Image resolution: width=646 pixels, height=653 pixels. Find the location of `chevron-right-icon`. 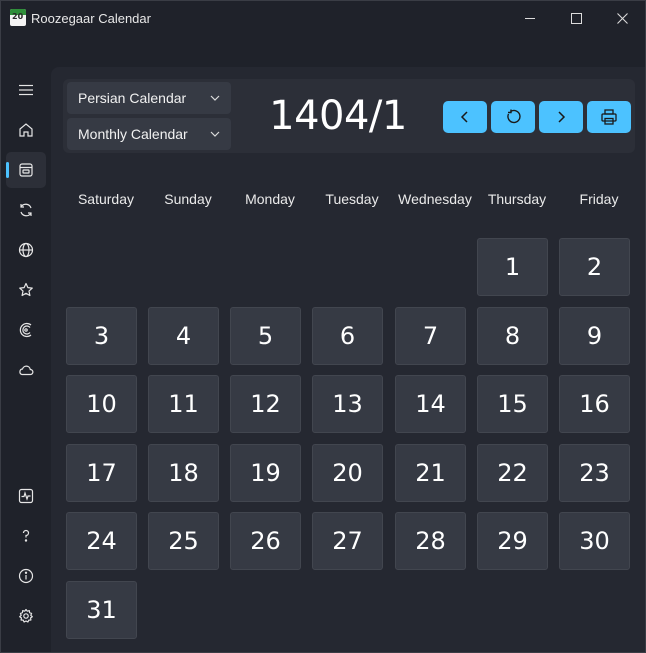

chevron-right-icon is located at coordinates (562, 117).